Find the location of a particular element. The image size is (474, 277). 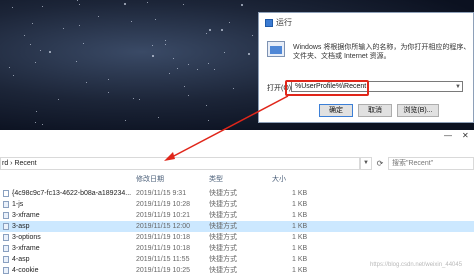

file-date: 2019/11/19 10:21 is located at coordinates (163, 215).